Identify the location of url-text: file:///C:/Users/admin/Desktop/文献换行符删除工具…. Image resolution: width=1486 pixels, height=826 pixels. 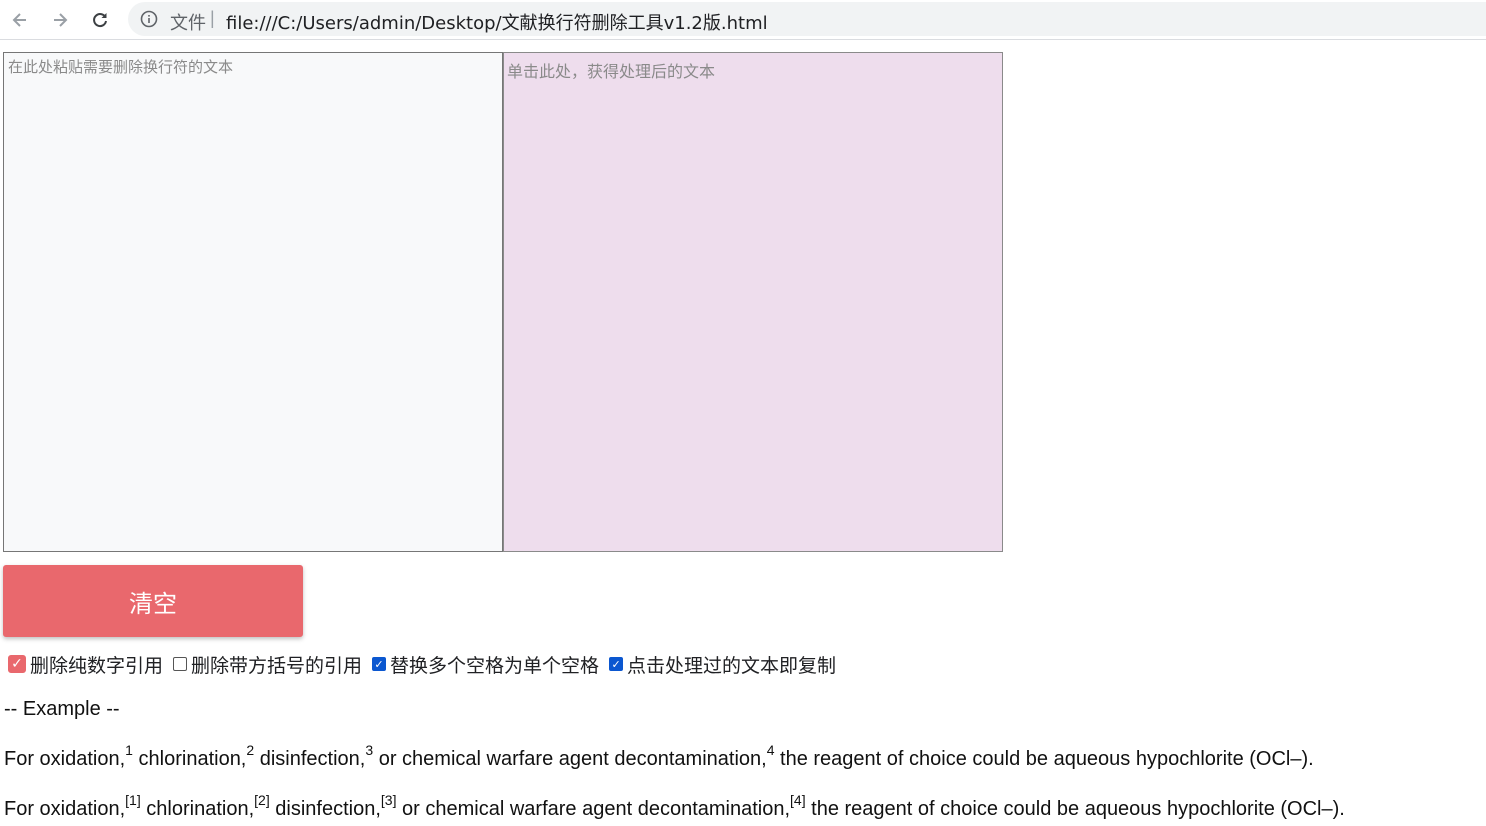
(497, 22).